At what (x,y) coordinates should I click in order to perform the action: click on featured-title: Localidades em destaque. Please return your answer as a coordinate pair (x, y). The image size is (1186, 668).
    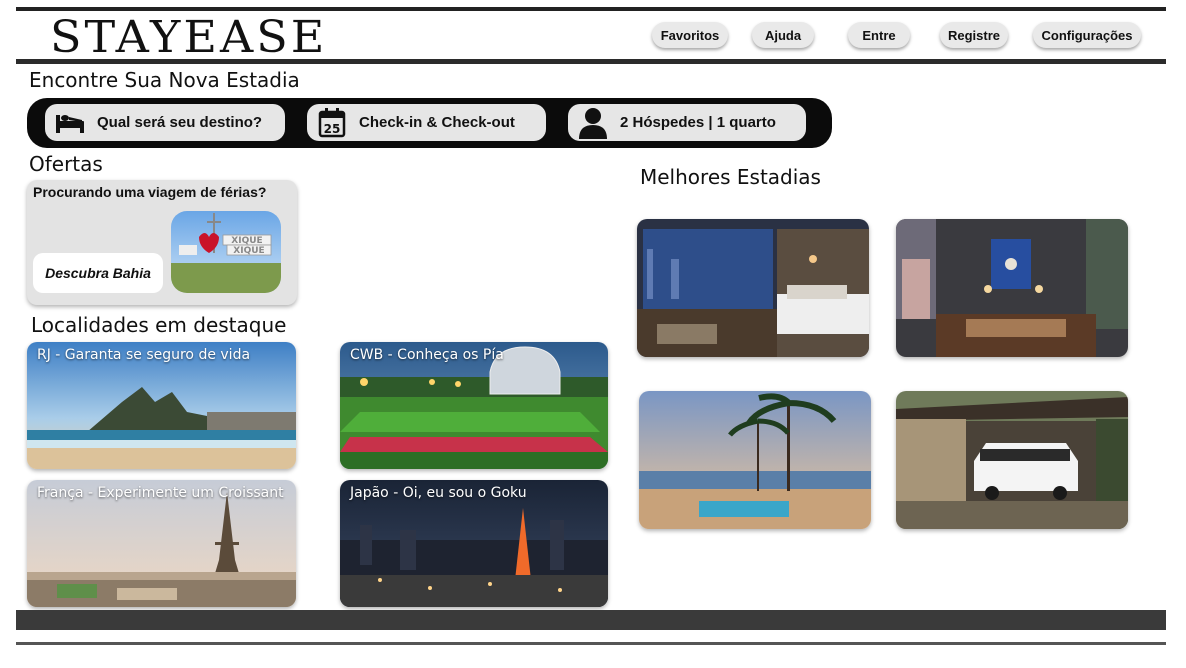
    Looking at the image, I should click on (159, 325).